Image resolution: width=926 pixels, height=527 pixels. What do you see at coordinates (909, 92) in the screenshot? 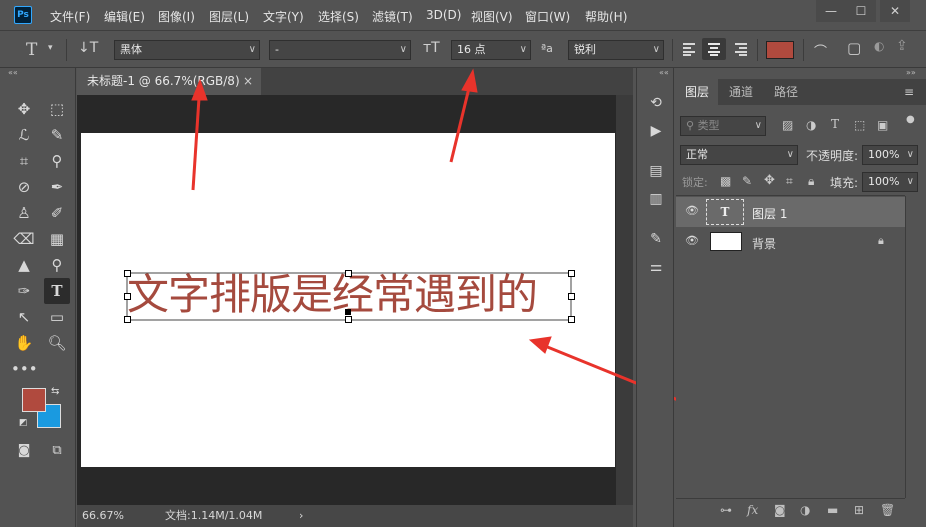
I see `panel-menu-icon: ≡` at bounding box center [909, 92].